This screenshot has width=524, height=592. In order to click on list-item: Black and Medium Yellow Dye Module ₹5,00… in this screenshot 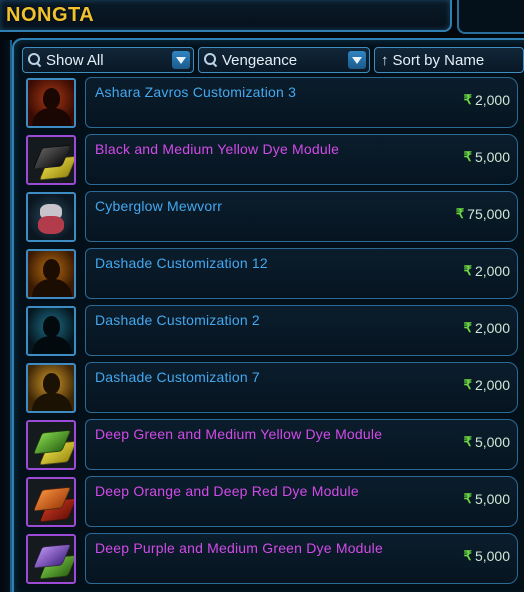, I will do `click(272, 160)`.